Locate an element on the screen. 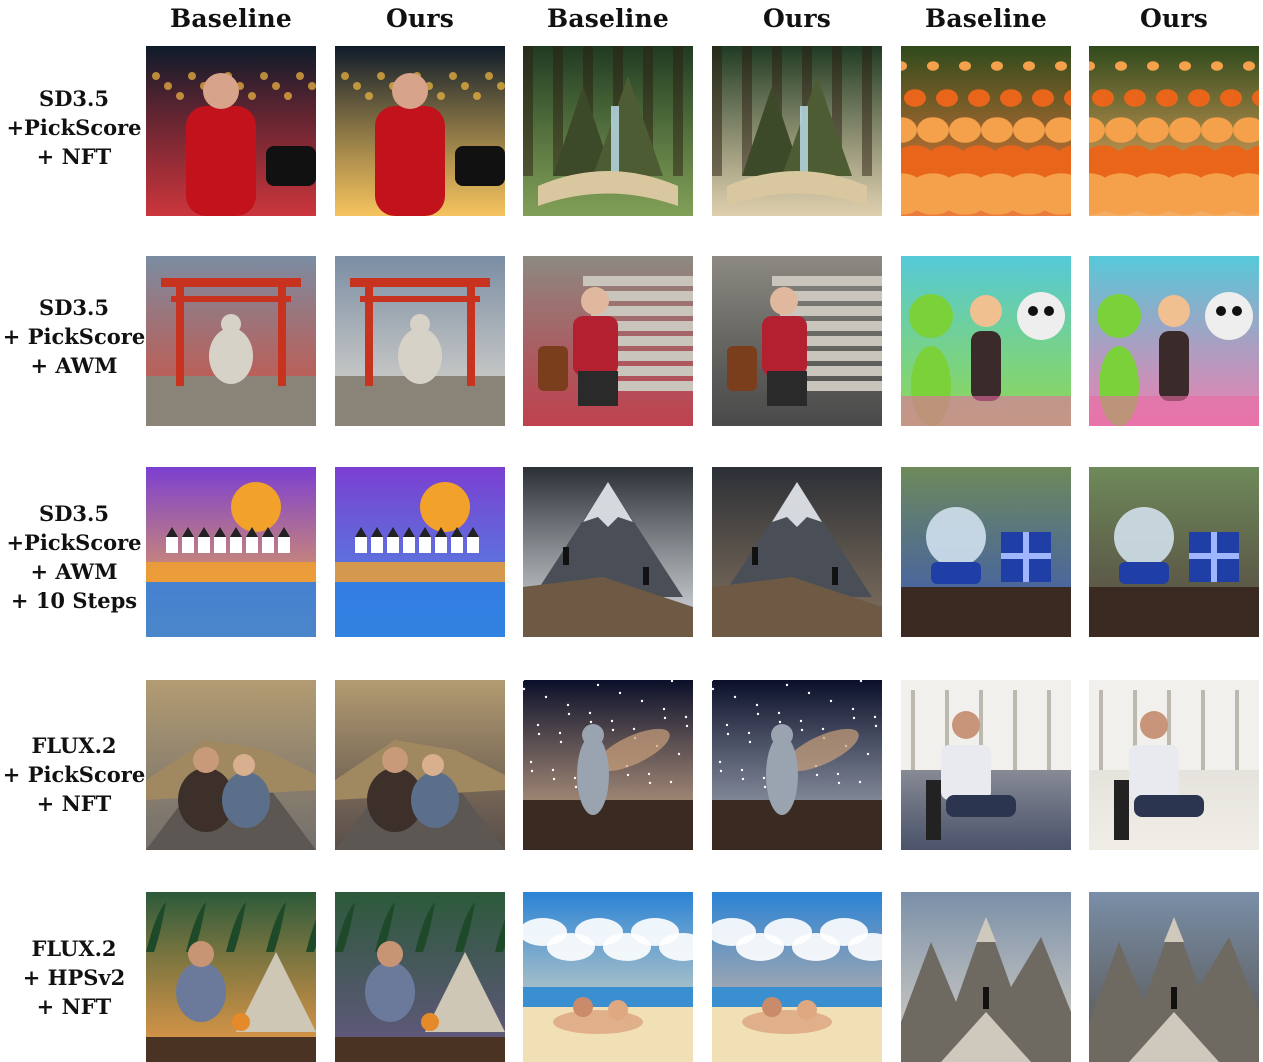  image-tile-torii-ours is located at coordinates (420, 341).